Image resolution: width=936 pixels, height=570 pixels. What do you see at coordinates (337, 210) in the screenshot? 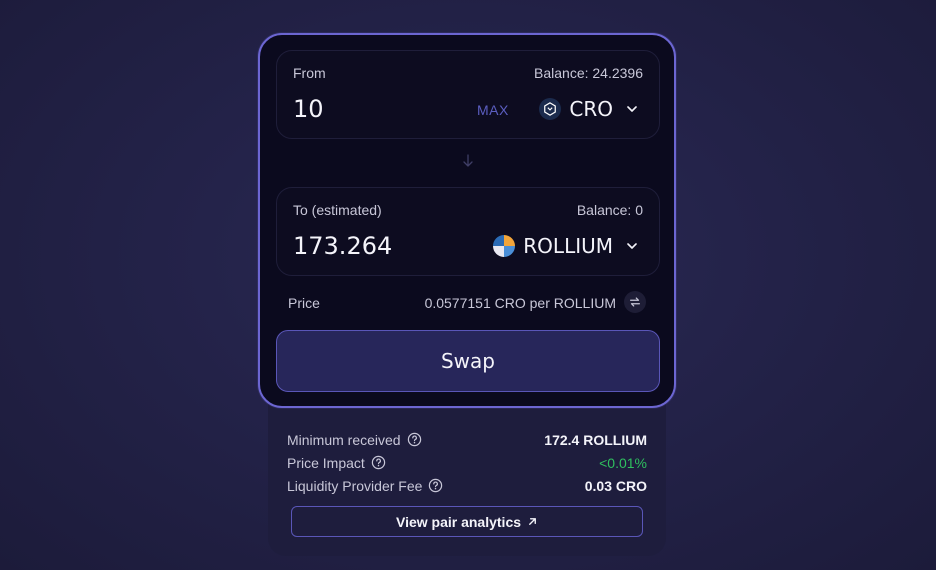
I see `to-label: To (estimated)` at bounding box center [337, 210].